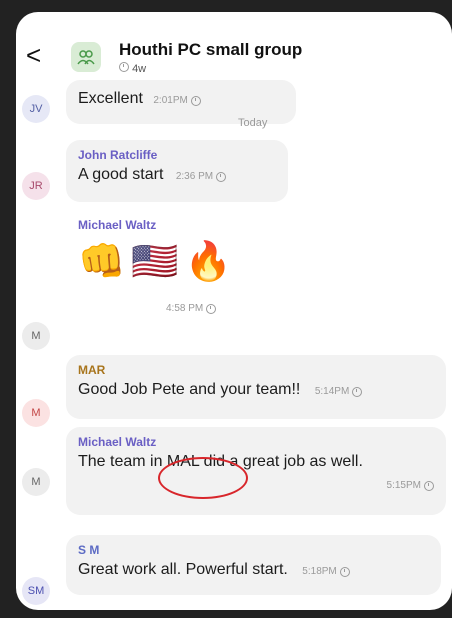  Describe the element at coordinates (121, 174) in the screenshot. I see `message-text: A good start` at that location.